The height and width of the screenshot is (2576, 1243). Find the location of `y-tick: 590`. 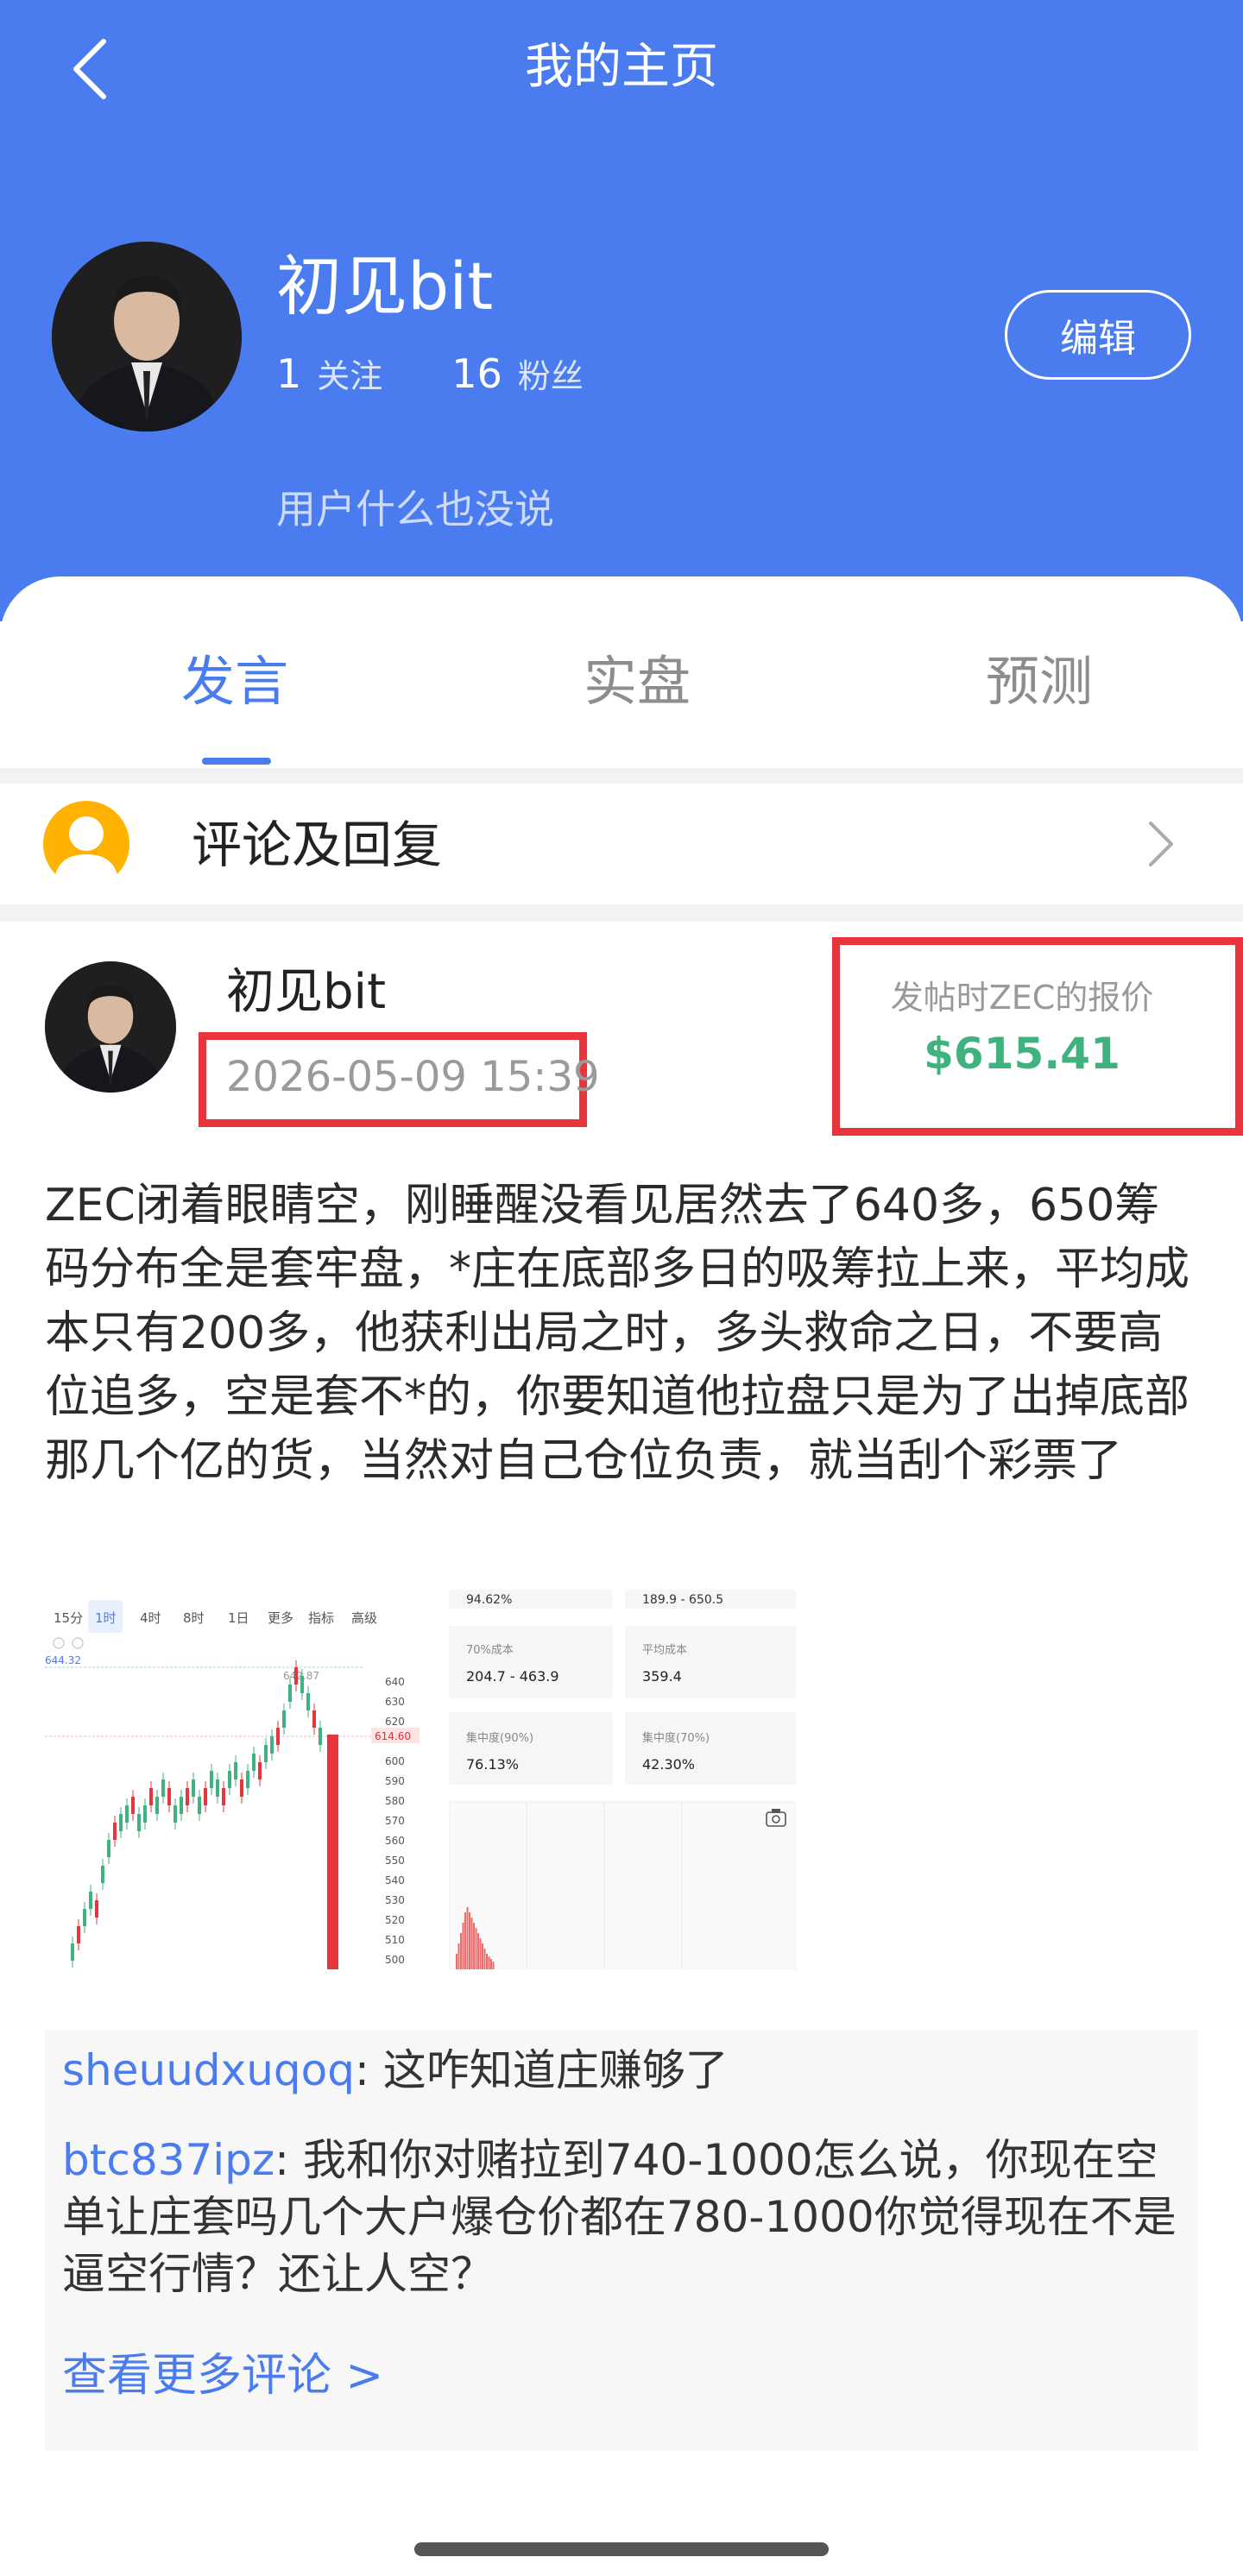

y-tick: 590 is located at coordinates (395, 1781).